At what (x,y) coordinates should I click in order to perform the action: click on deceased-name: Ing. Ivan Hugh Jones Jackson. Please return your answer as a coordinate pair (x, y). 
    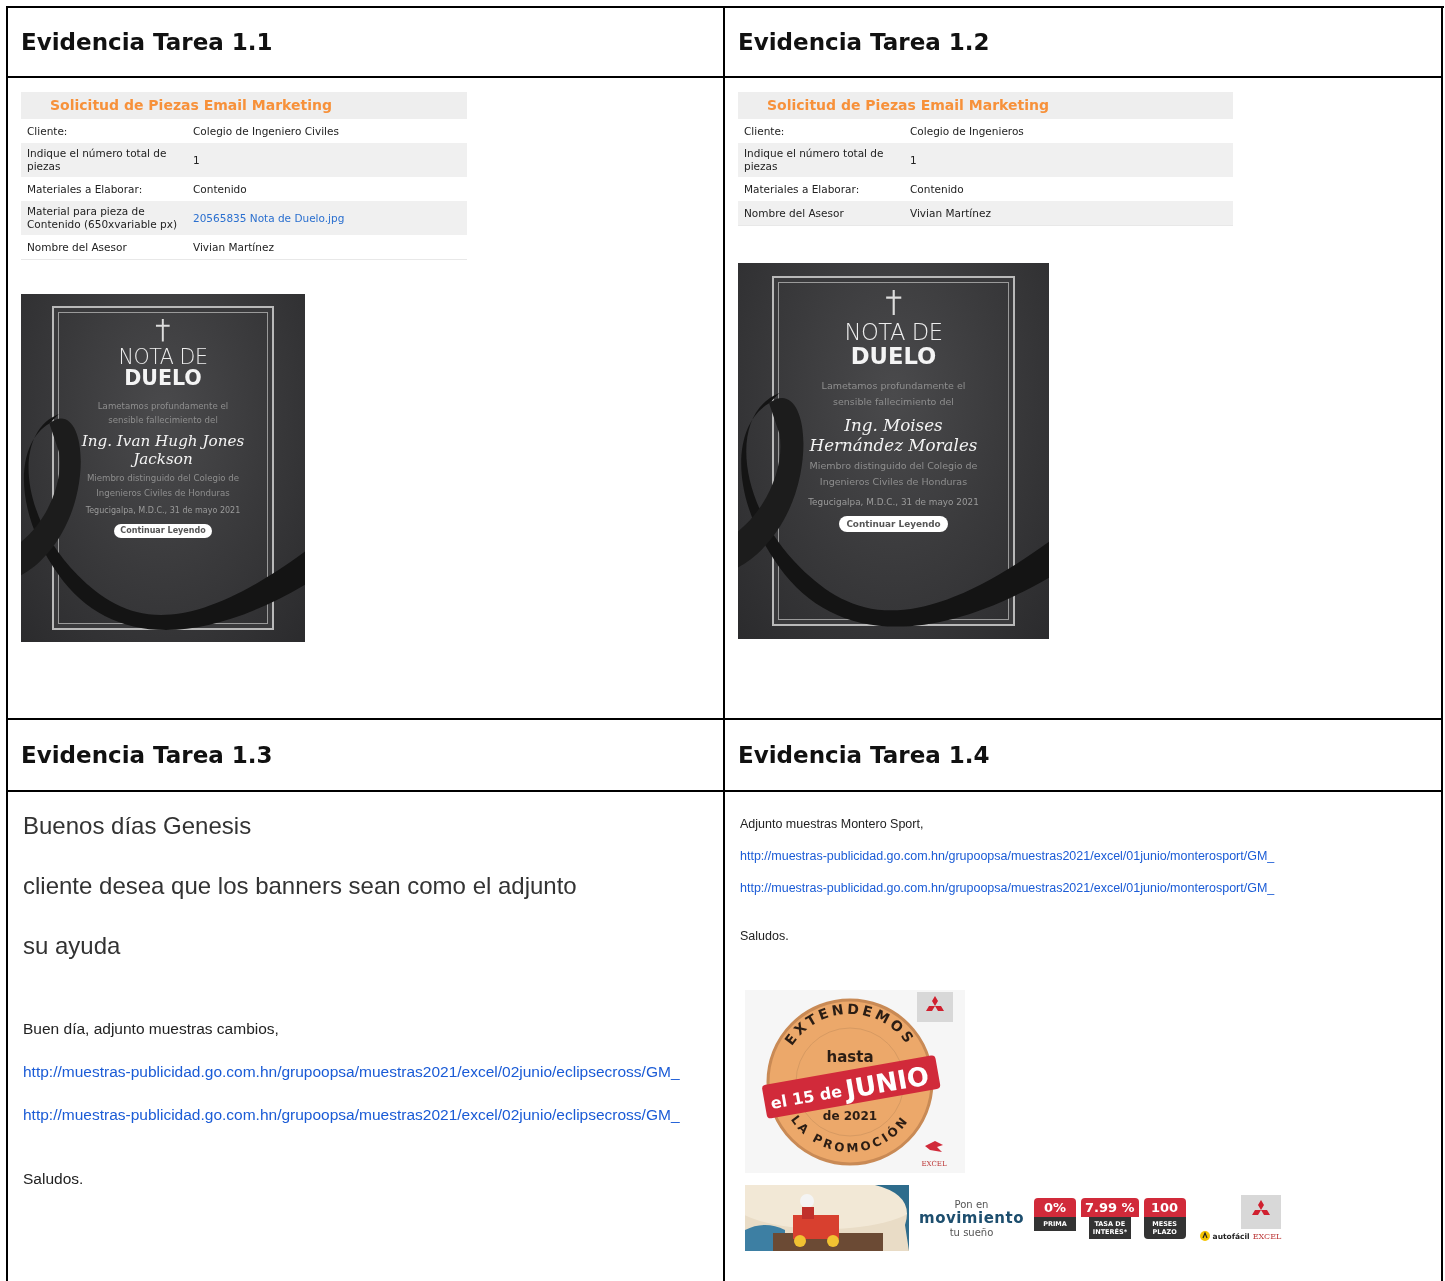
    Looking at the image, I should click on (163, 450).